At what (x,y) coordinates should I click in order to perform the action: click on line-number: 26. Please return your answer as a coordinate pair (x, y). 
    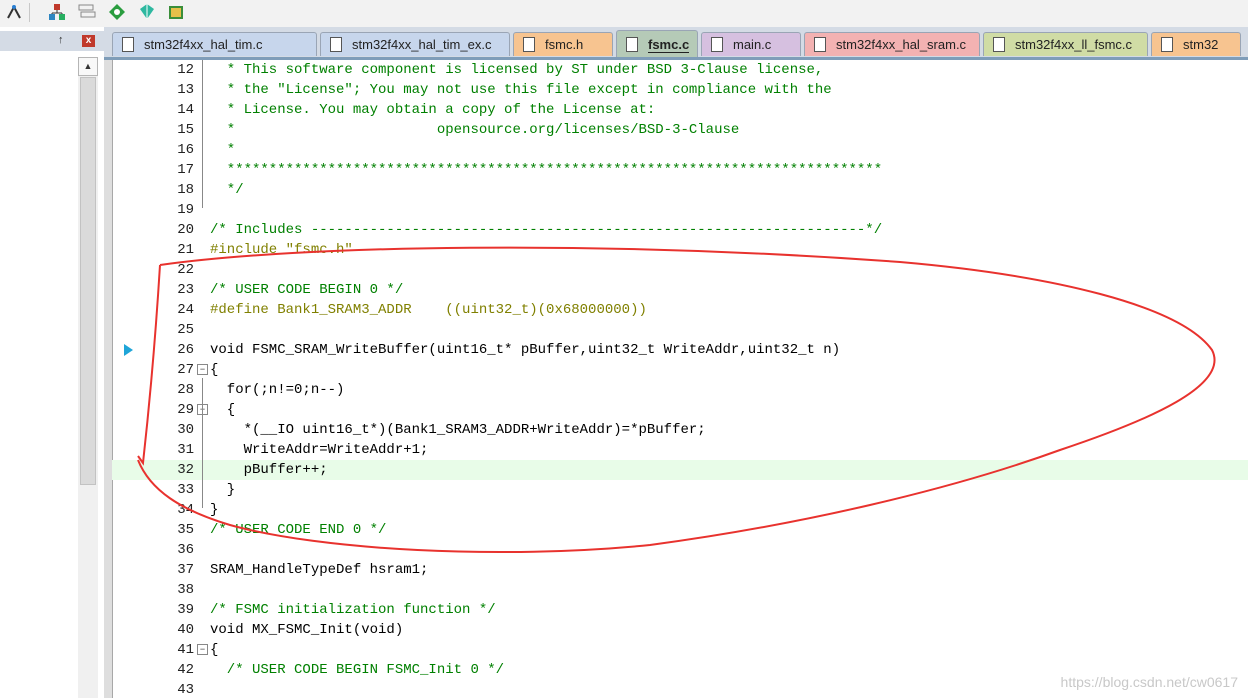
    Looking at the image, I should click on (185, 350).